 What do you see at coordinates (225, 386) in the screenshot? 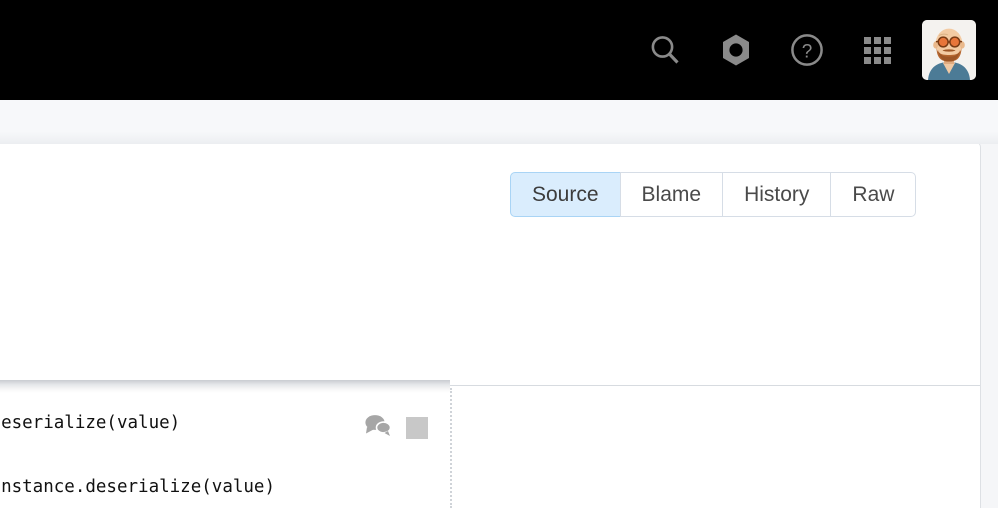
I see `code-top-shadow` at bounding box center [225, 386].